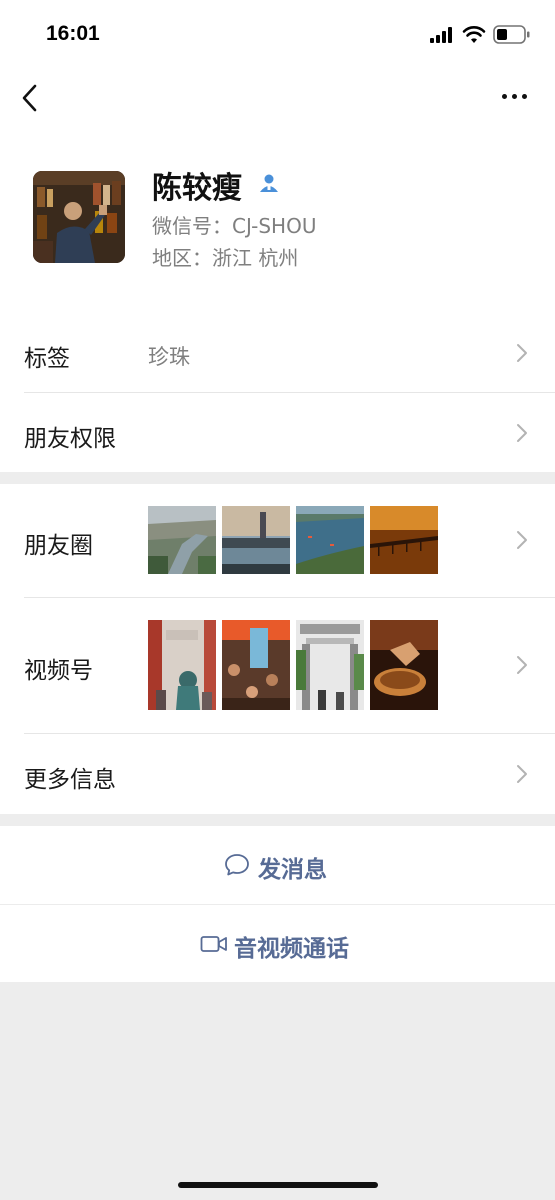 The width and height of the screenshot is (555, 1200). What do you see at coordinates (225, 258) in the screenshot?
I see `region: 地区：浙江 杭州` at bounding box center [225, 258].